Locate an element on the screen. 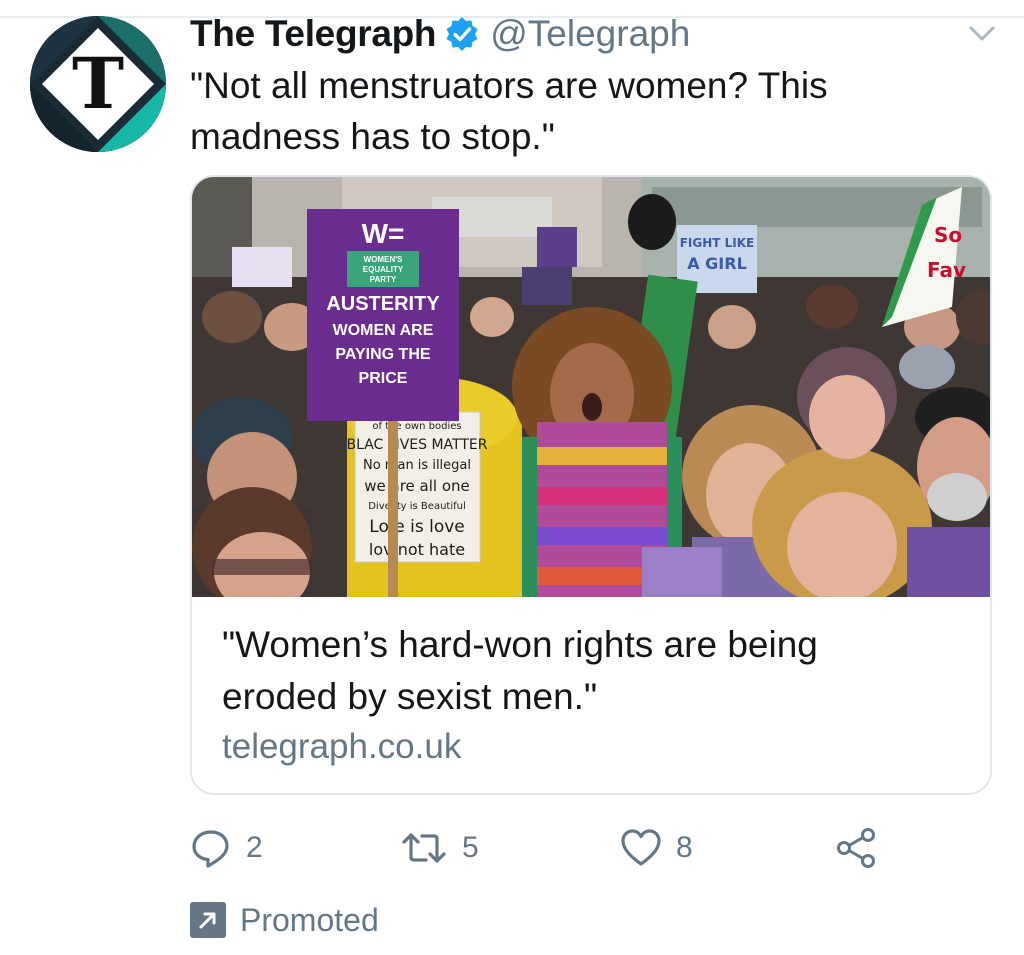  reply-button: 2 is located at coordinates (226, 848).